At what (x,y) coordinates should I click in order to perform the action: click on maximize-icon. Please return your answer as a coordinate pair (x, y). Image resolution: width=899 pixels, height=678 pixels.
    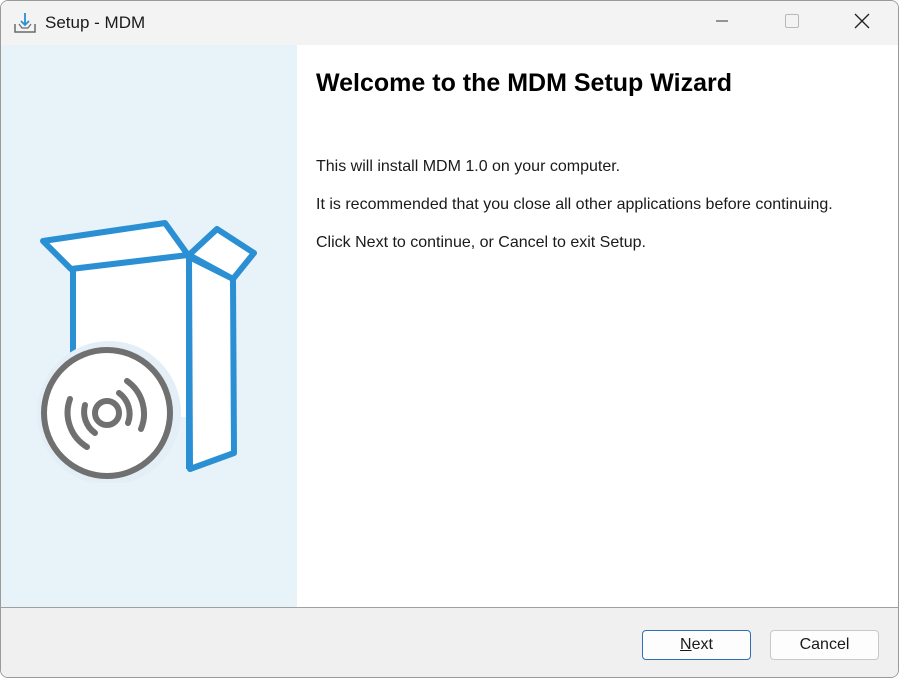
    Looking at the image, I should click on (792, 23).